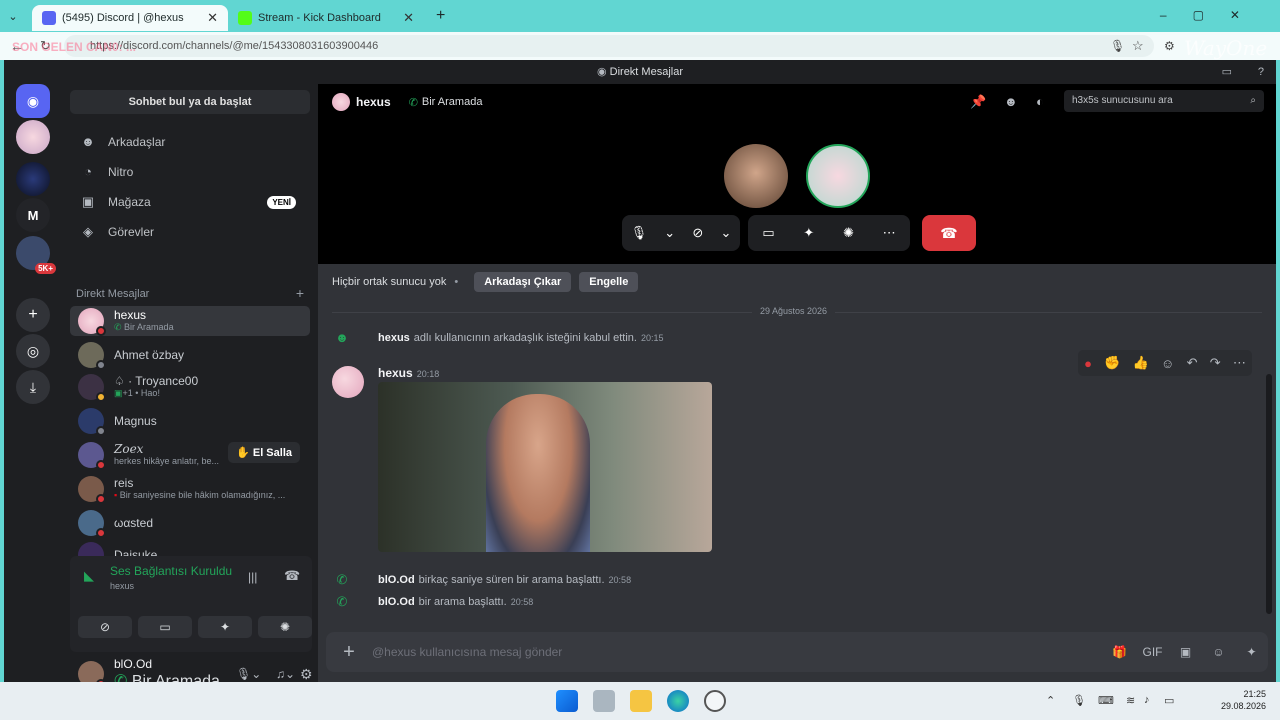  What do you see at coordinates (567, 701) in the screenshot?
I see `windows-start-icon` at bounding box center [567, 701].